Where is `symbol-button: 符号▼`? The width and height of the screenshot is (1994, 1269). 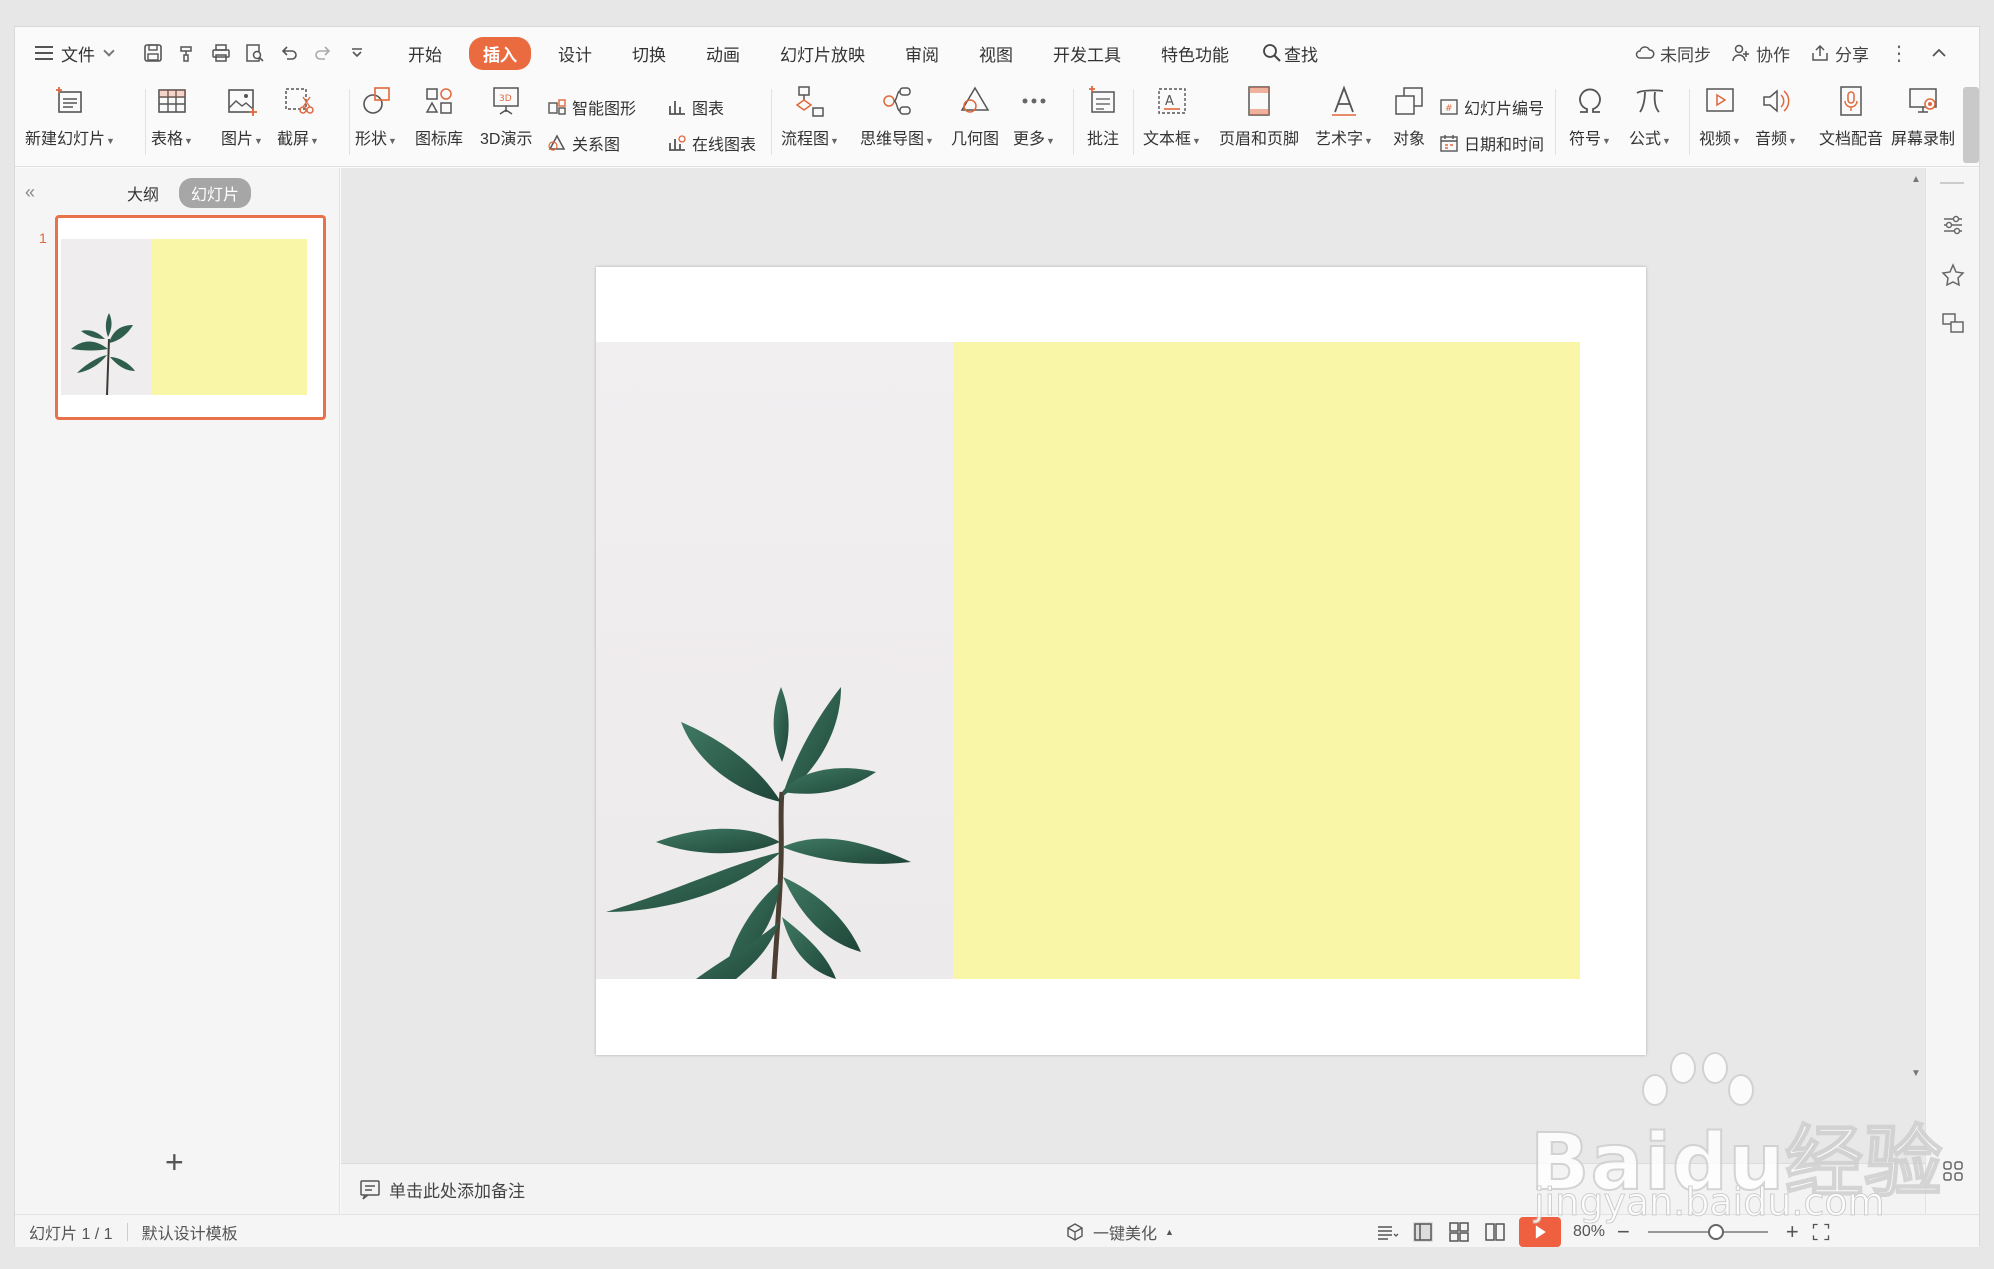
symbol-button: 符号▼ is located at coordinates (1590, 114).